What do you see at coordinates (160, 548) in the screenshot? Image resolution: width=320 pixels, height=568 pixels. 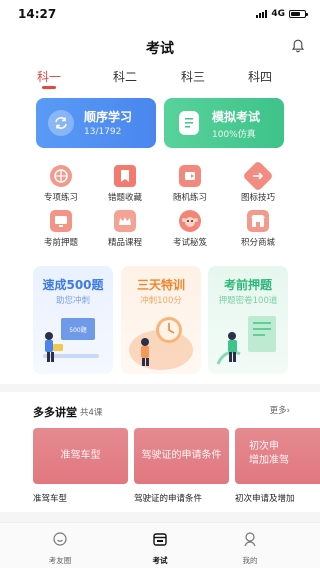 I see `tab-exam: 考试` at bounding box center [160, 548].